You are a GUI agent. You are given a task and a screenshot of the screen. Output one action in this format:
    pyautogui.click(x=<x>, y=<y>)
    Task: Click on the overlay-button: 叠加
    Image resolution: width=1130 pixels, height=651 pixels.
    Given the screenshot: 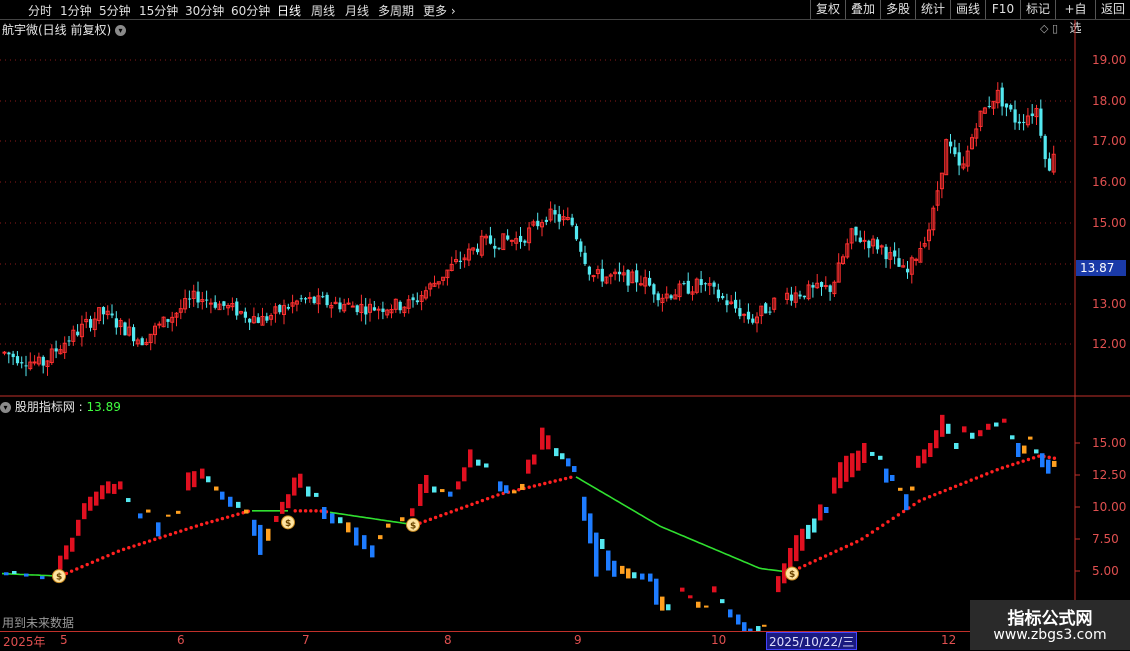 What is the action you would take?
    pyautogui.click(x=862, y=9)
    